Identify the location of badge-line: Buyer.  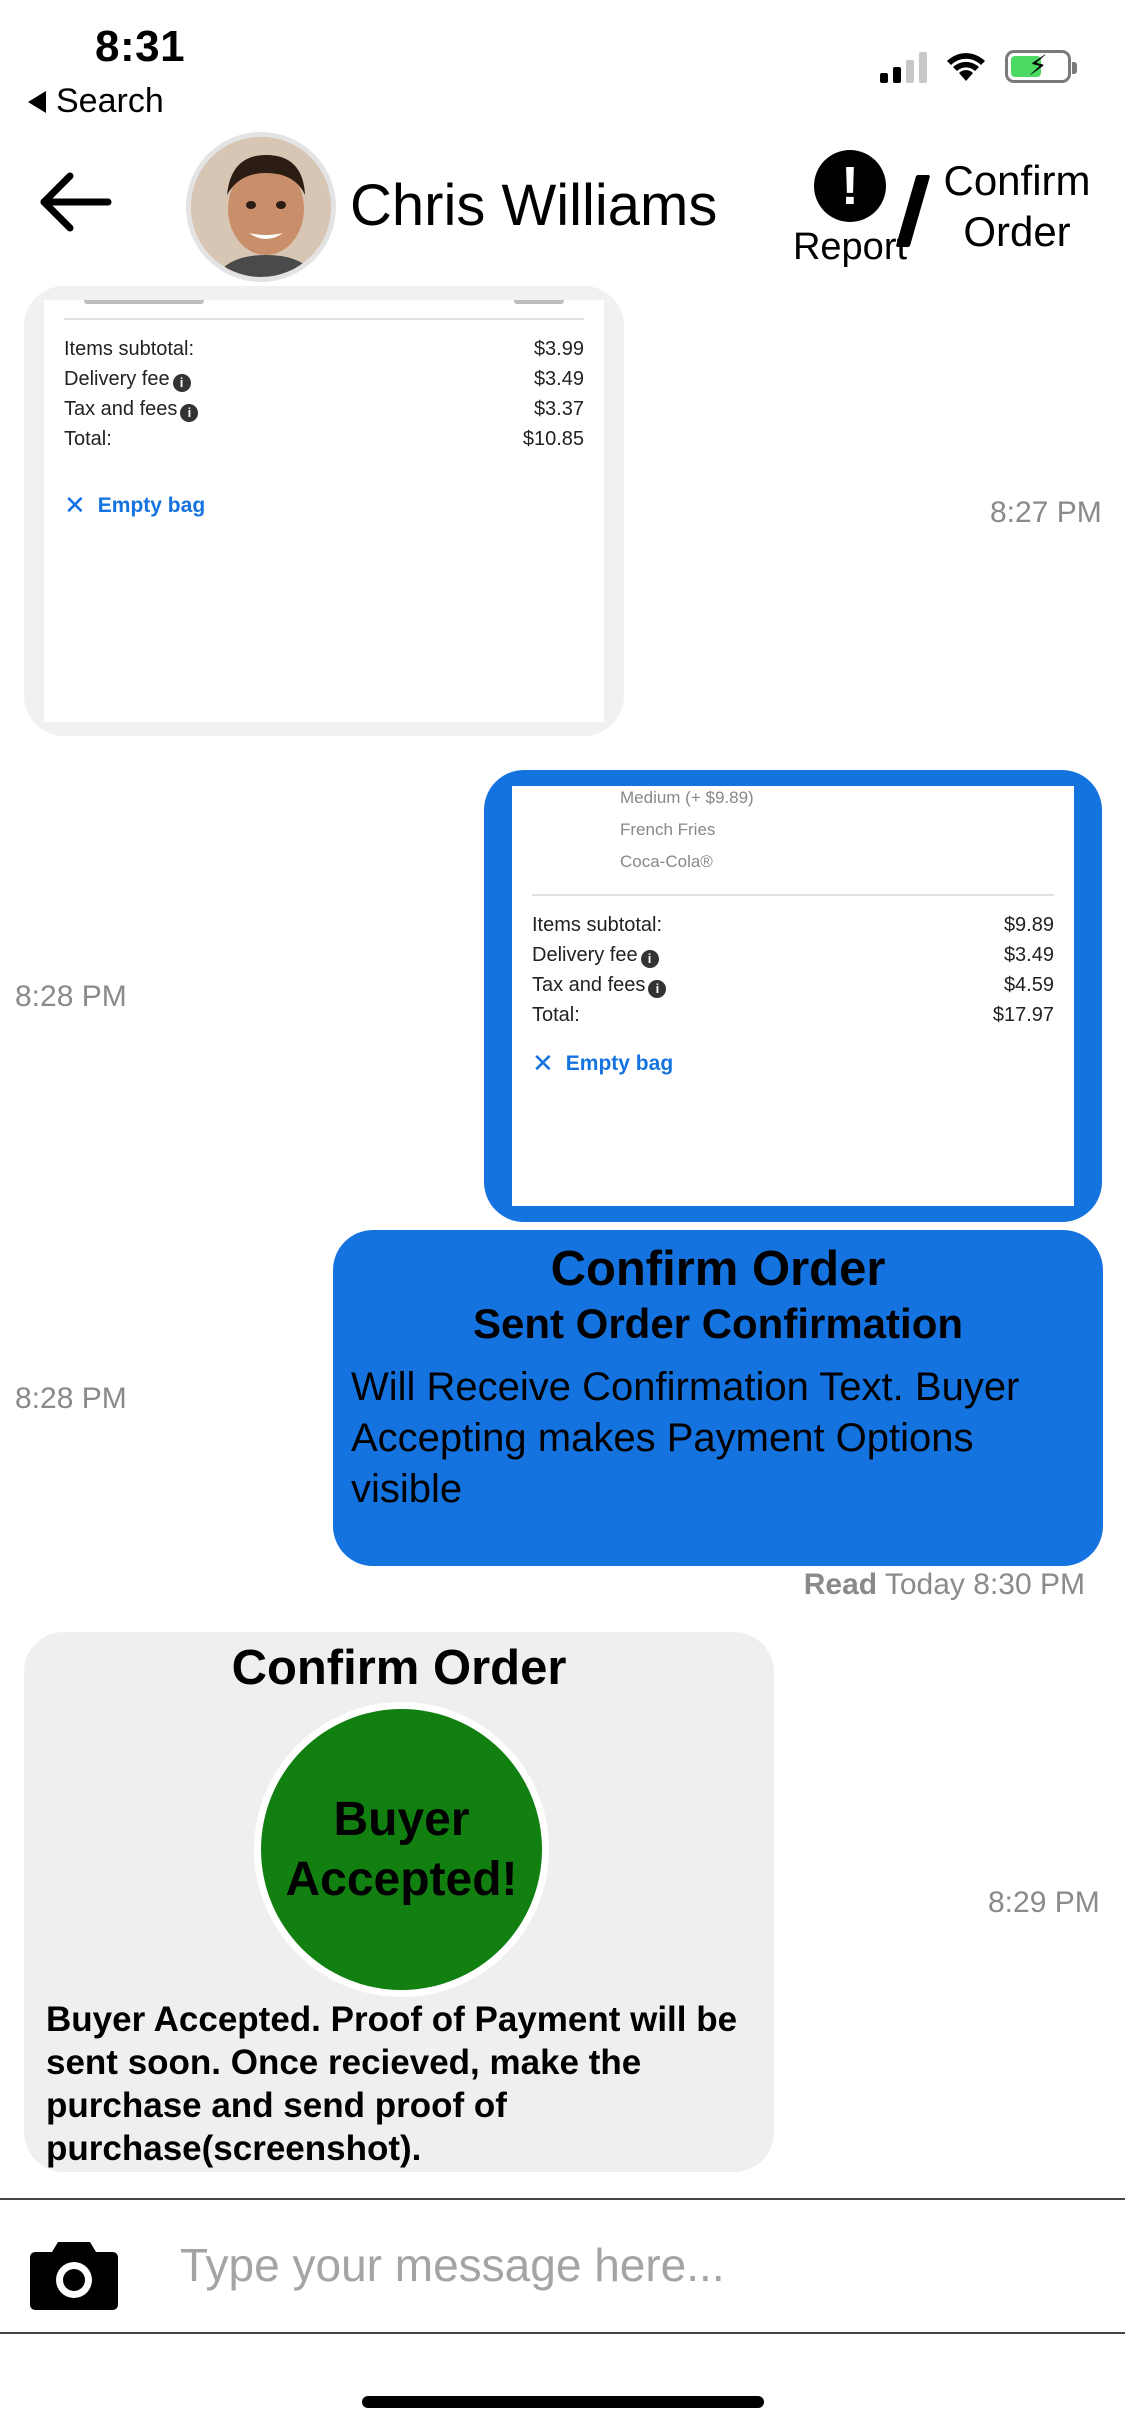
(401, 1819).